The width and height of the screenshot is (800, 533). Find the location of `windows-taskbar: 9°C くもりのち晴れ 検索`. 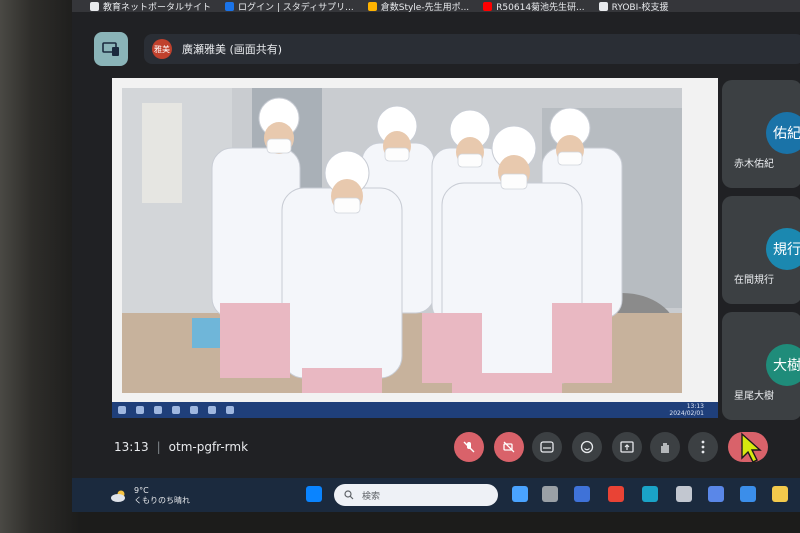

windows-taskbar: 9°C くもりのち晴れ 検索 is located at coordinates (436, 495).